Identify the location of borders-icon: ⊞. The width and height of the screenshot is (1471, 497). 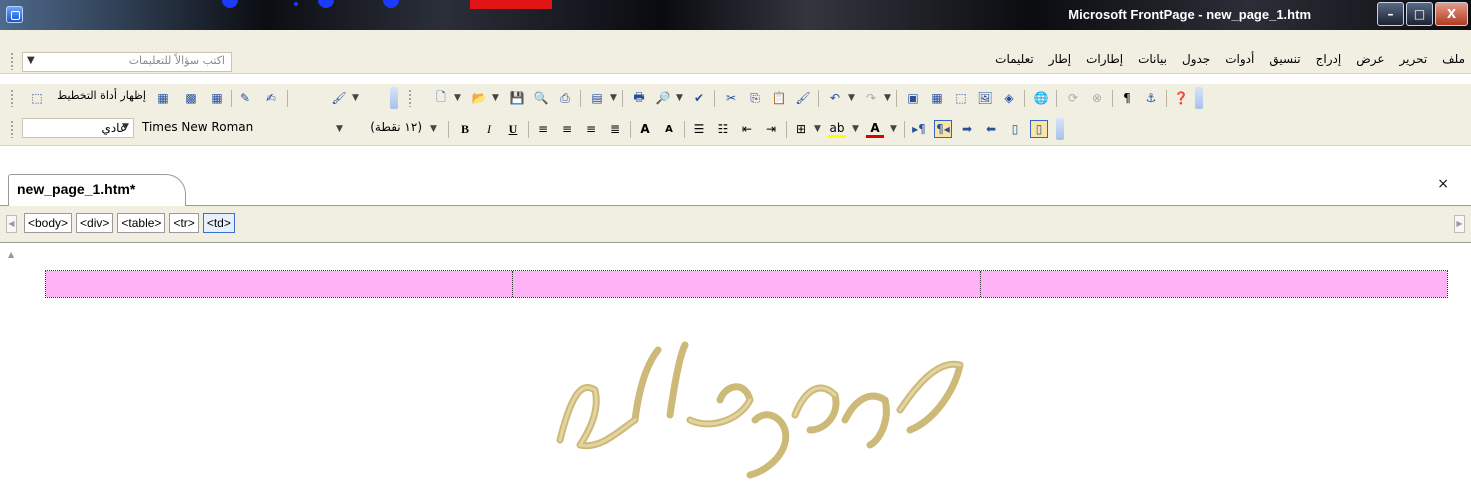
(801, 129).